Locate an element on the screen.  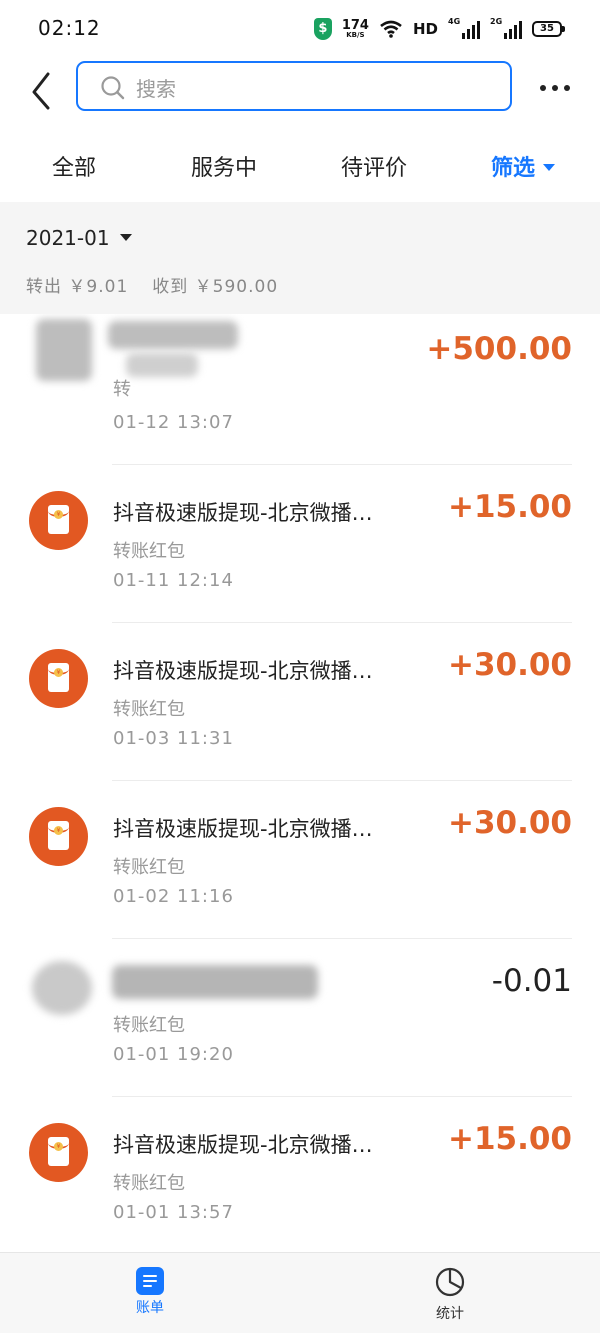
transaction-row: ¥ 抖音极速版提现-北京微播… 转账红包 01-01 13:57 +15.00 is located at coordinates (300, 1174).